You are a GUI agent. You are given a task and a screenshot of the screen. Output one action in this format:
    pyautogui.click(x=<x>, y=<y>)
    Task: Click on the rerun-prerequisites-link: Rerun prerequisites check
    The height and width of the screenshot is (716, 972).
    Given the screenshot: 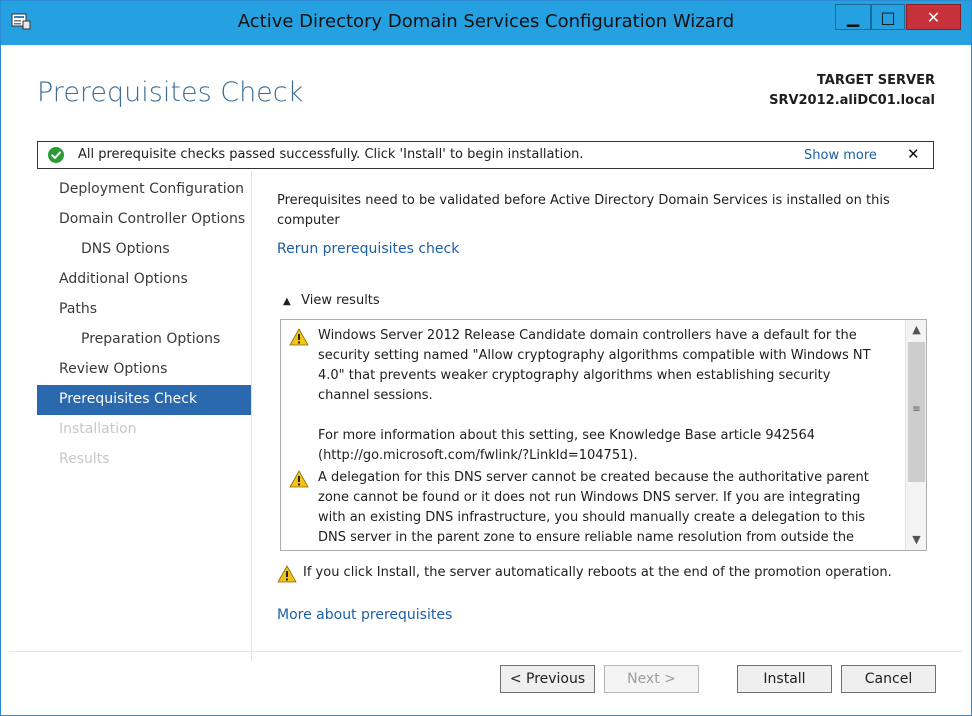 What is the action you would take?
    pyautogui.click(x=368, y=249)
    